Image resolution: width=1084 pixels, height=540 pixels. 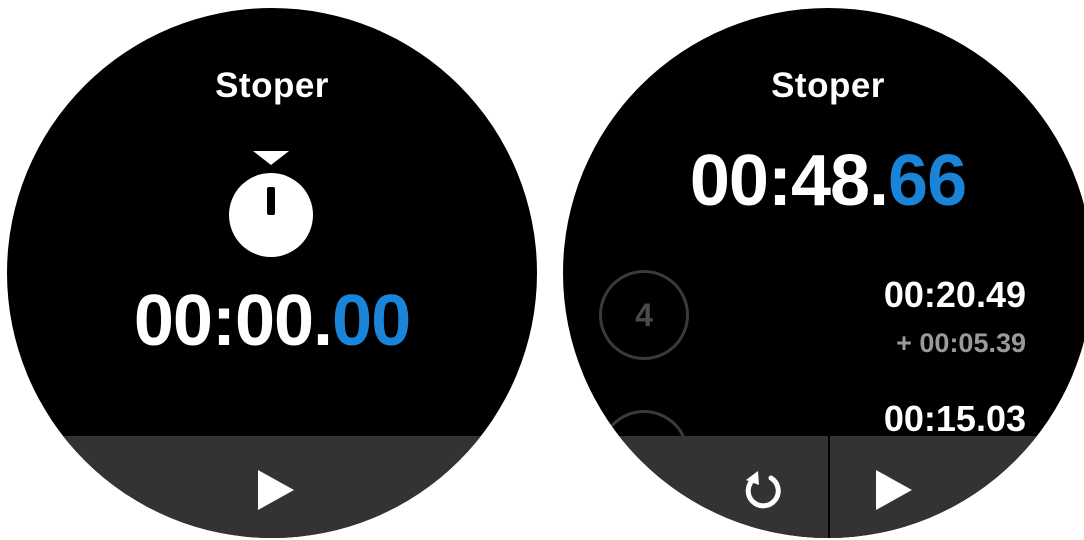 What do you see at coordinates (233, 321) in the screenshot?
I see `elapsed-time-main: 00:00.` at bounding box center [233, 321].